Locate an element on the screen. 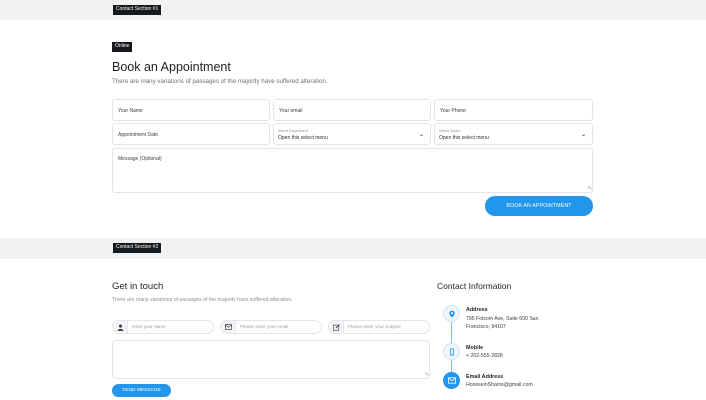 This screenshot has height=400, width=706. contact-subject-placeholder: Please enter your Subject is located at coordinates (374, 326).